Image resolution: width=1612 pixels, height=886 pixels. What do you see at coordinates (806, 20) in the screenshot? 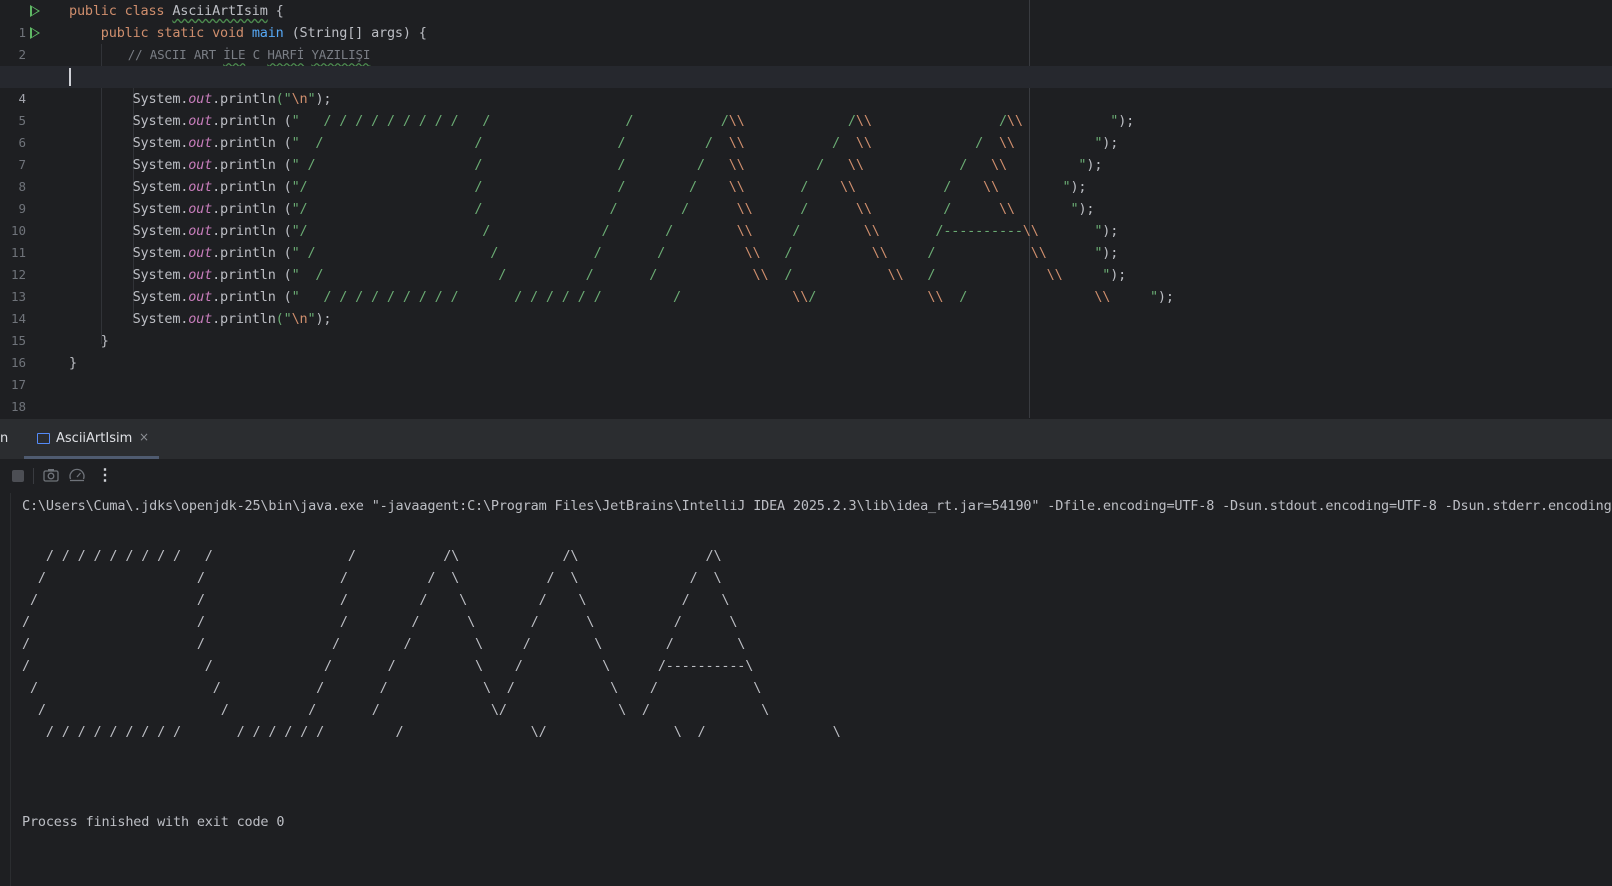
I see `code-line: 1 public class AsciiArtIsim {` at bounding box center [806, 20].